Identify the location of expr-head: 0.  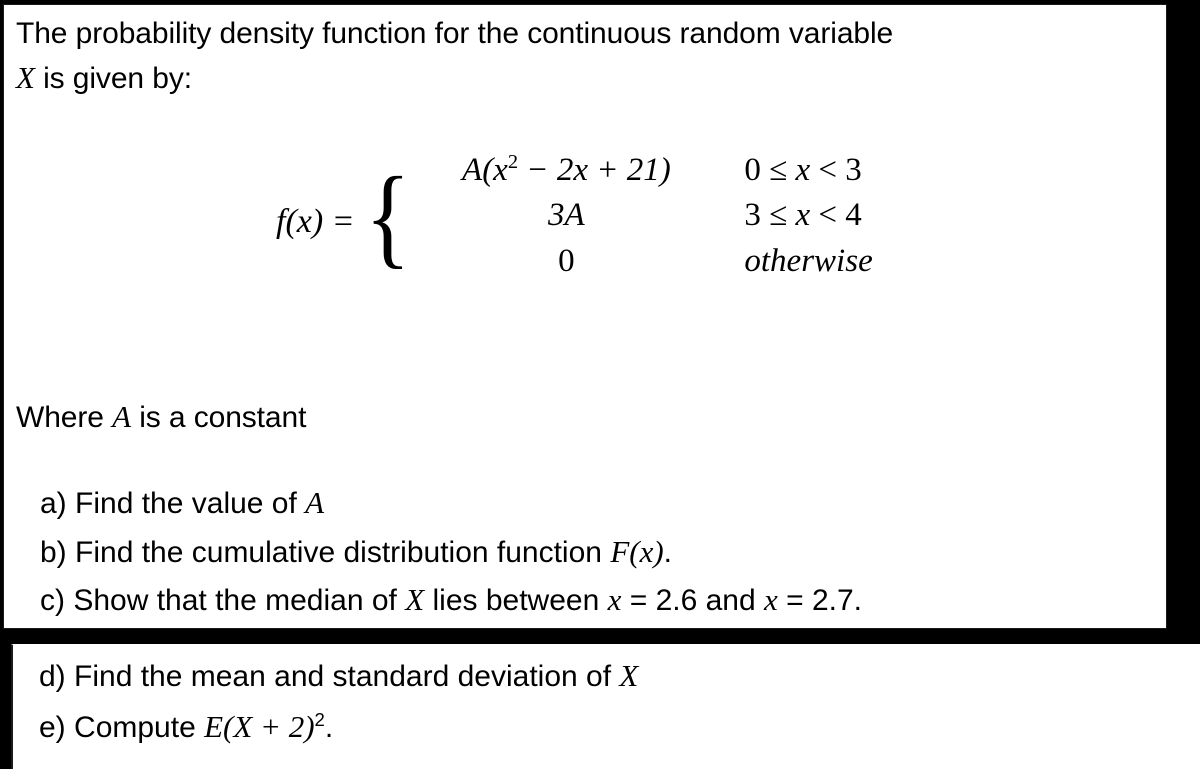
(566, 261).